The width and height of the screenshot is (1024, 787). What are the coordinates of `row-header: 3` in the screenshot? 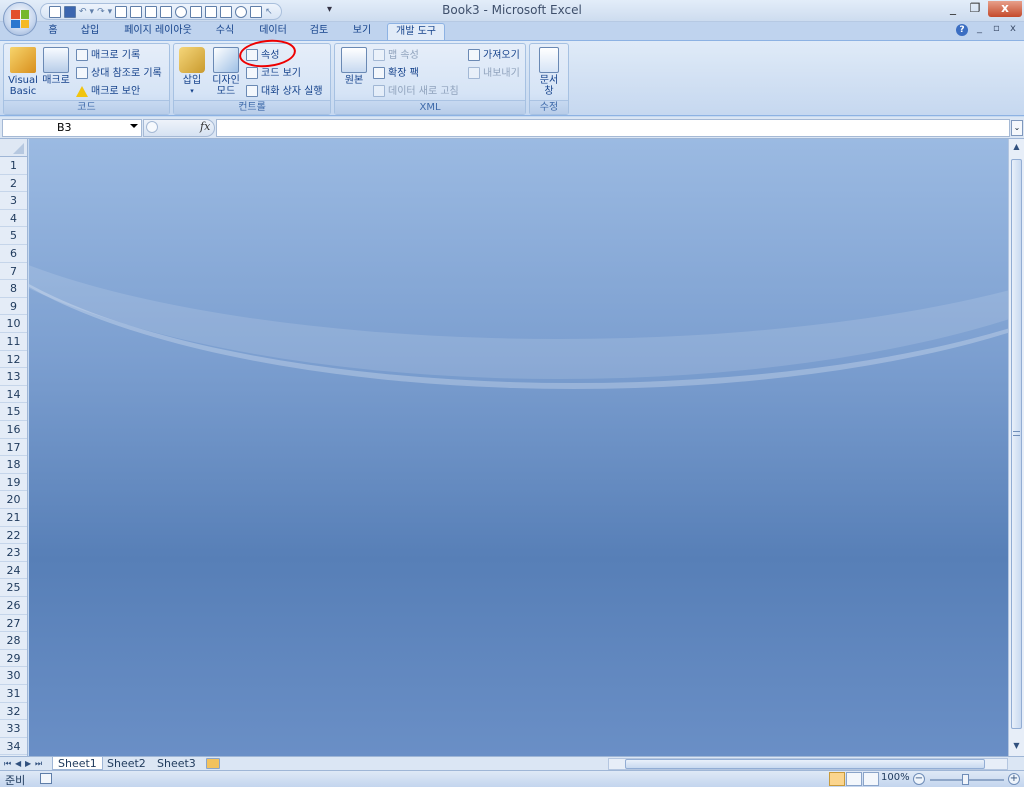 It's located at (13, 201).